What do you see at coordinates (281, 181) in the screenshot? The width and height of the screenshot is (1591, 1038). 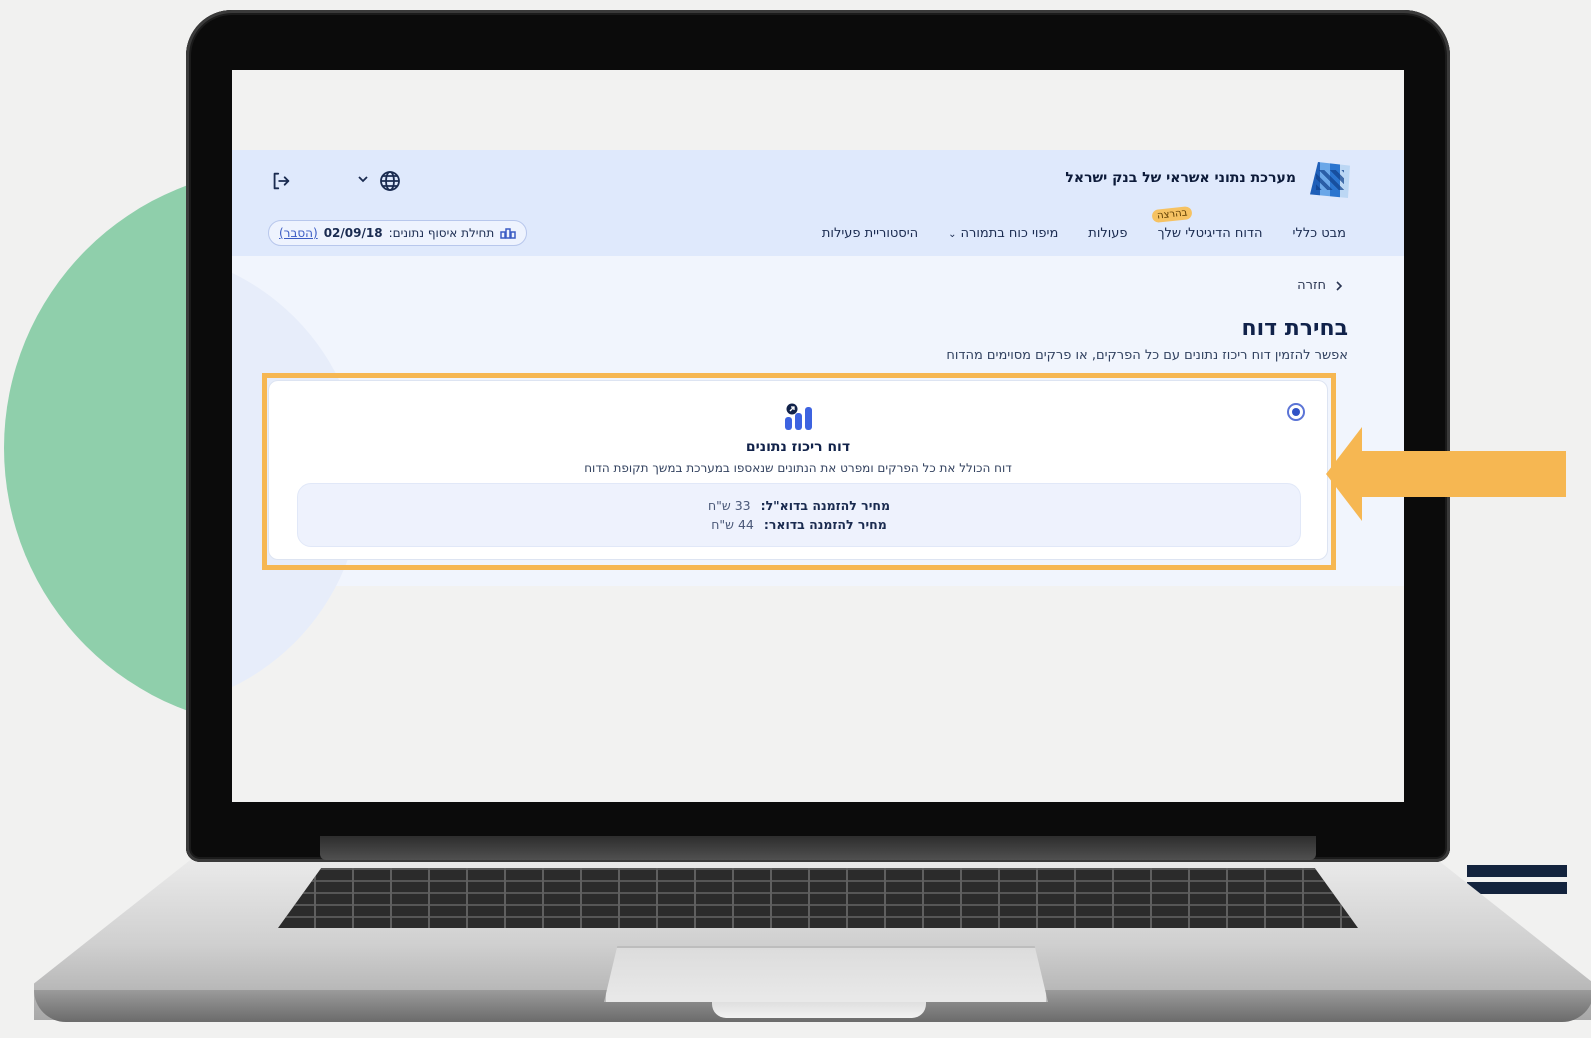 I see `logout-icon` at bounding box center [281, 181].